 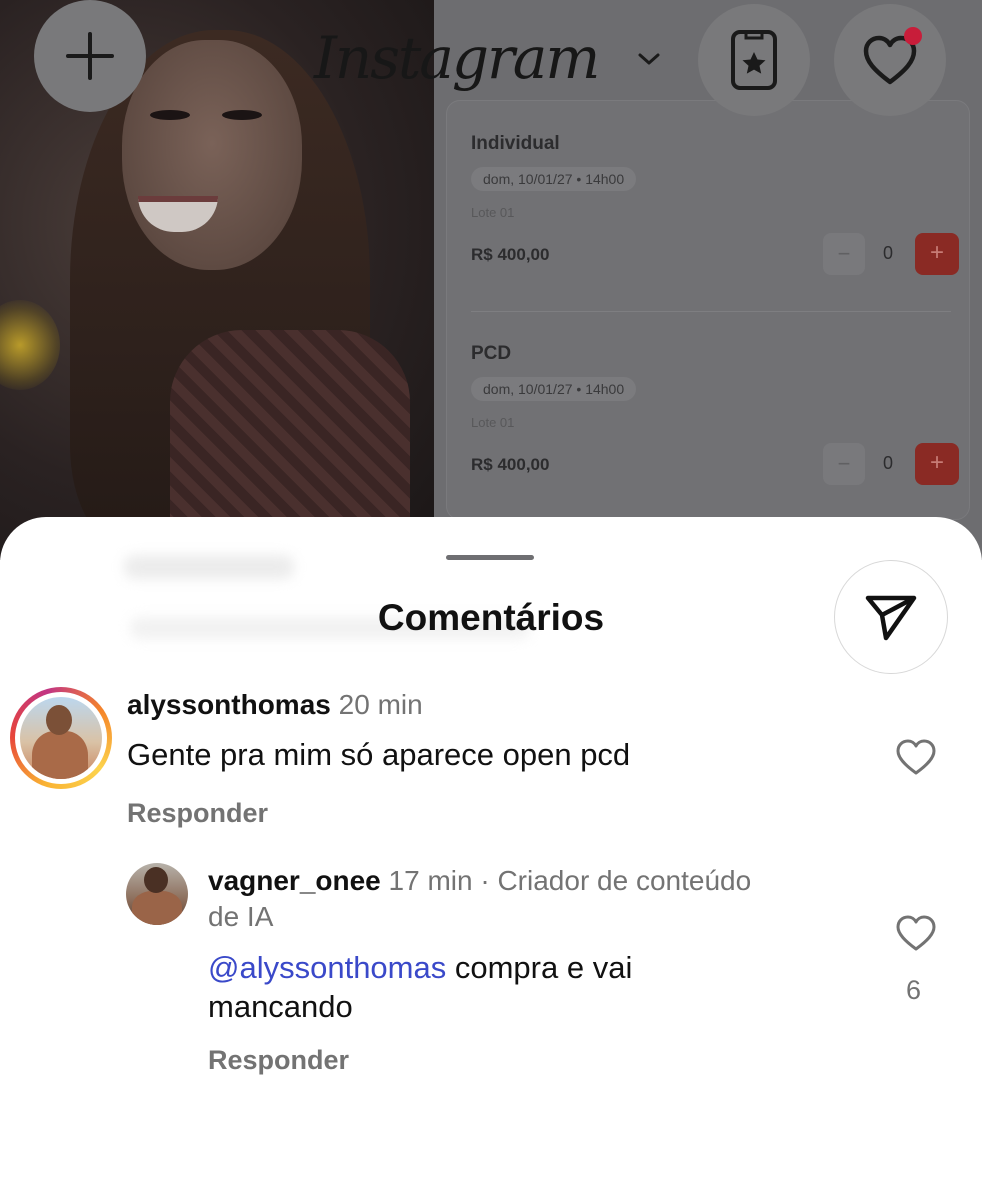 I want to click on comment-text-line1: compra e vai, so click(x=539, y=967).